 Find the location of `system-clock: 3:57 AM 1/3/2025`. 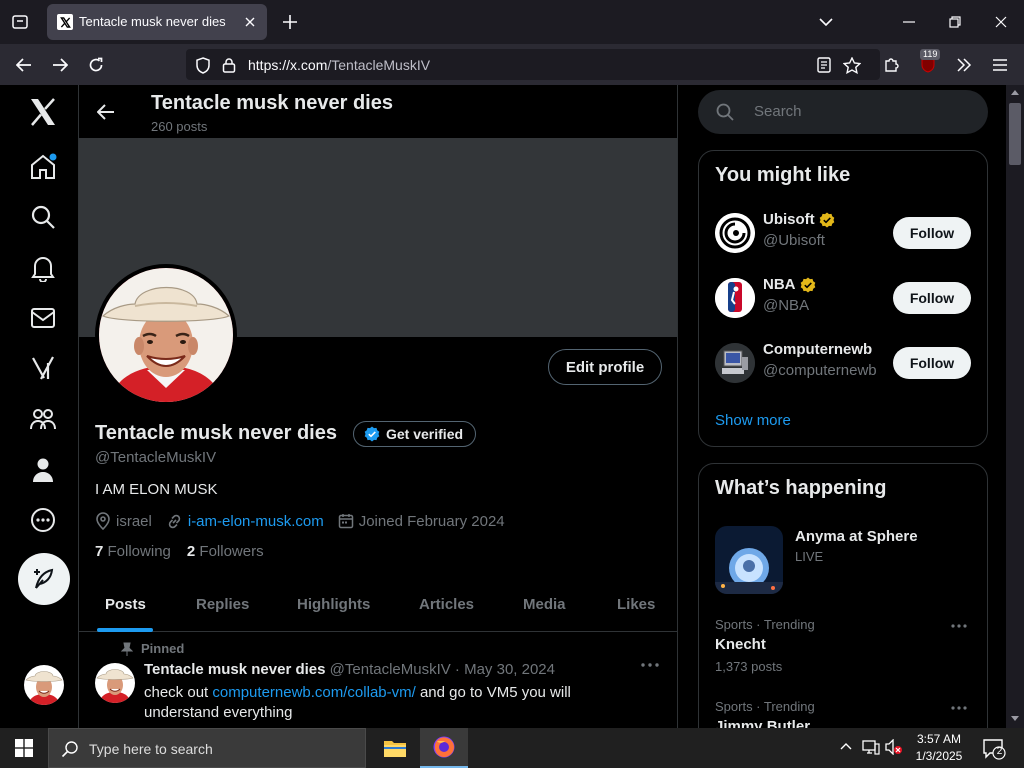

system-clock: 3:57 AM 1/3/2025 is located at coordinates (939, 748).